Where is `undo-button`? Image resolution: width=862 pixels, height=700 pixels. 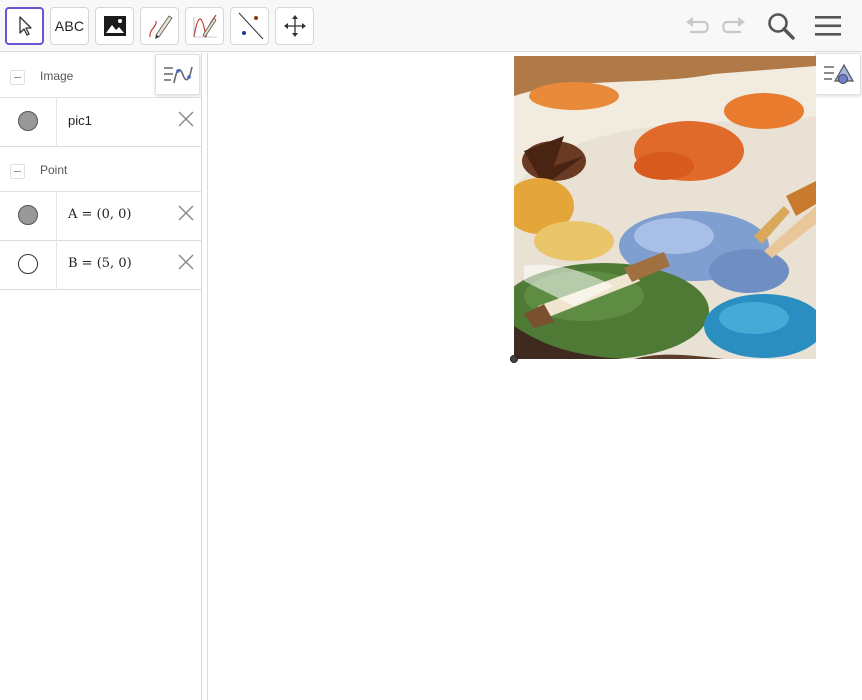 undo-button is located at coordinates (697, 26).